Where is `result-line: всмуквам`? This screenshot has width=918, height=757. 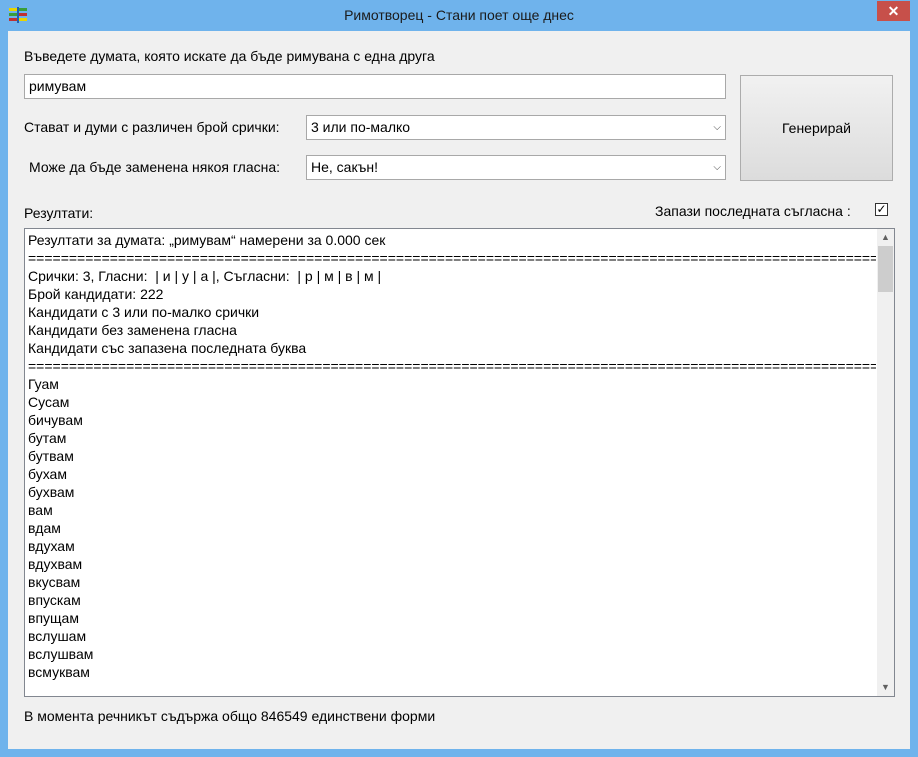
result-line: всмуквам is located at coordinates (59, 672).